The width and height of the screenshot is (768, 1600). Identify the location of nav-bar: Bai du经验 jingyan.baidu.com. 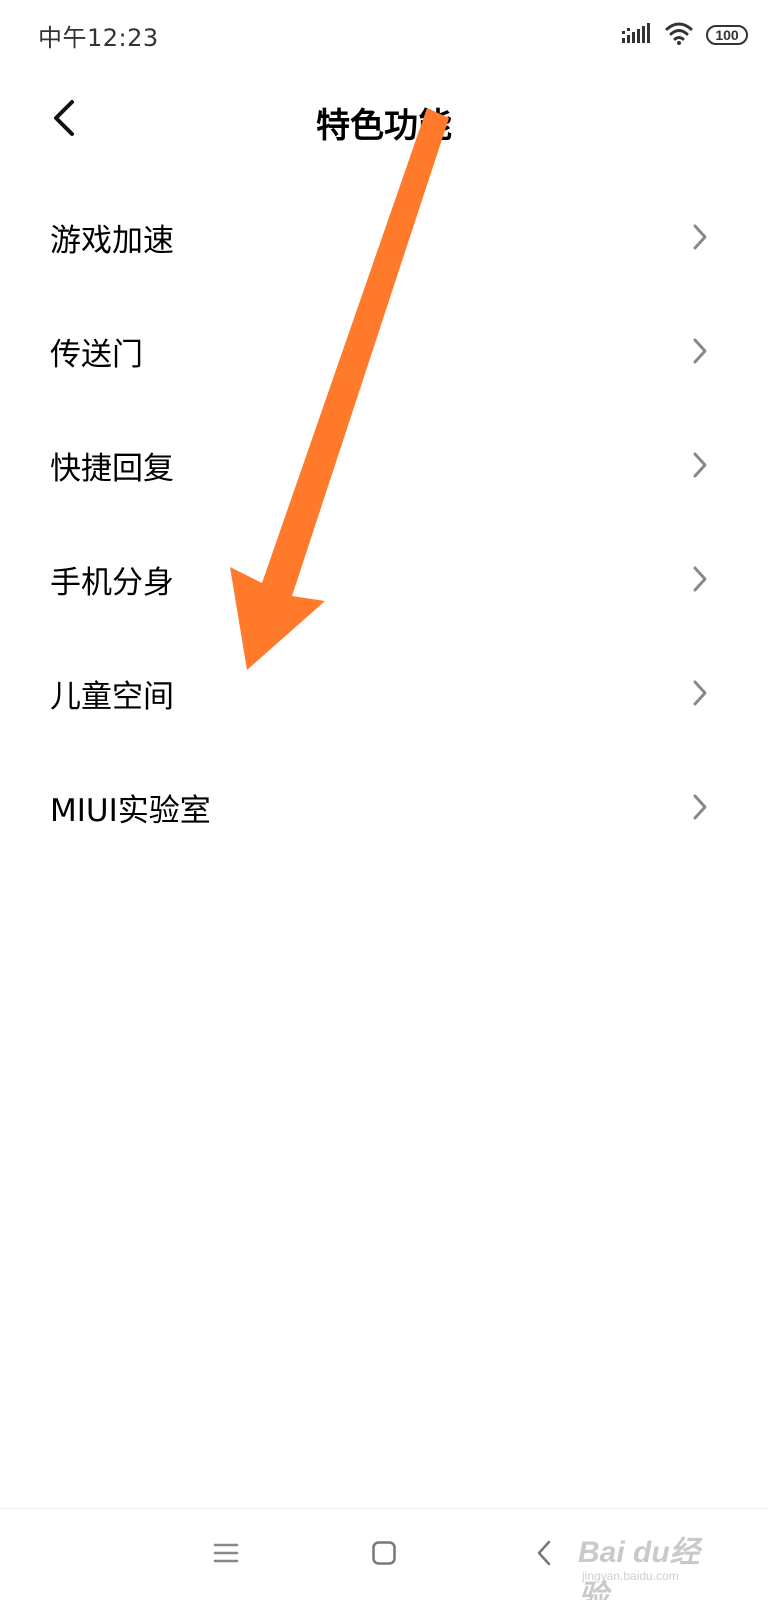
(384, 1554).